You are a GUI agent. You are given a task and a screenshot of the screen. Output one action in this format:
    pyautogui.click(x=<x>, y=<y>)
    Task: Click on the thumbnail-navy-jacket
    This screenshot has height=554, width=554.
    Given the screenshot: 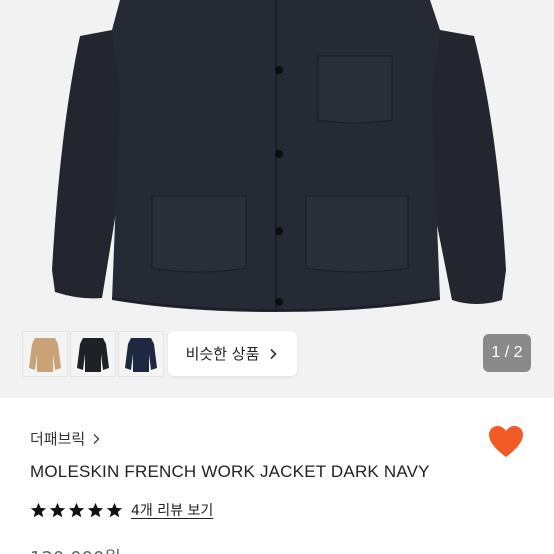 What is the action you would take?
    pyautogui.click(x=141, y=354)
    